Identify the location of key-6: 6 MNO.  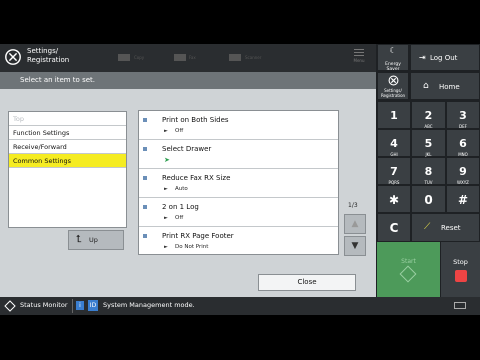
(463, 143).